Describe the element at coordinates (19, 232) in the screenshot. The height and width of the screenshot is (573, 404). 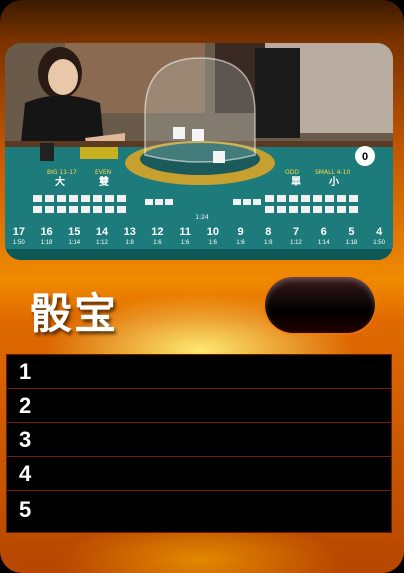
I see `total-17: 17` at that location.